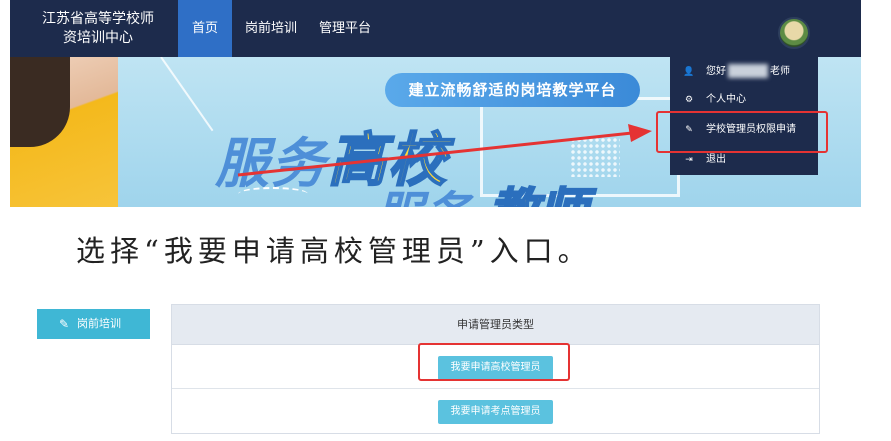 This screenshot has width=891, height=441. I want to click on annotation-arrow-line, so click(435, 154).